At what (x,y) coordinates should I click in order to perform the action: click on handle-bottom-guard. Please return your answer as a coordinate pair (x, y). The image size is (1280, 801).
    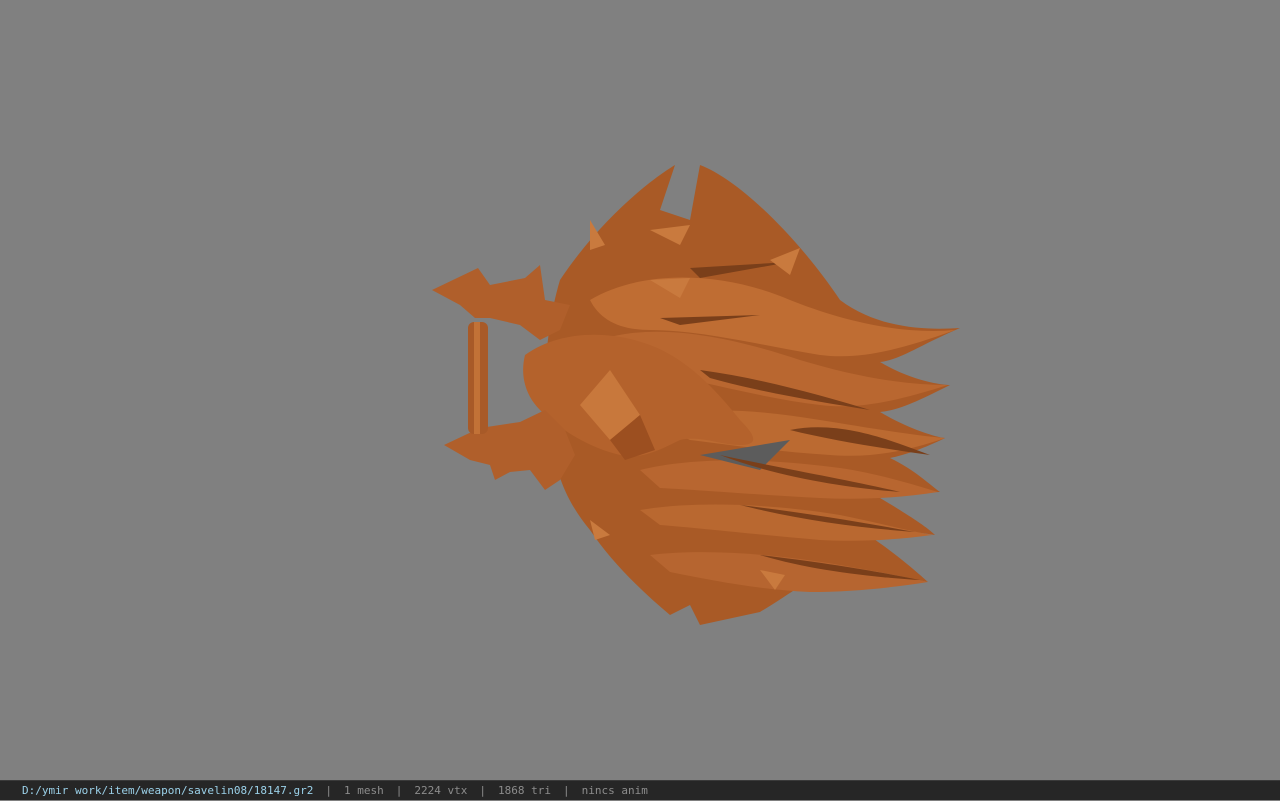
    Looking at the image, I should click on (509, 450).